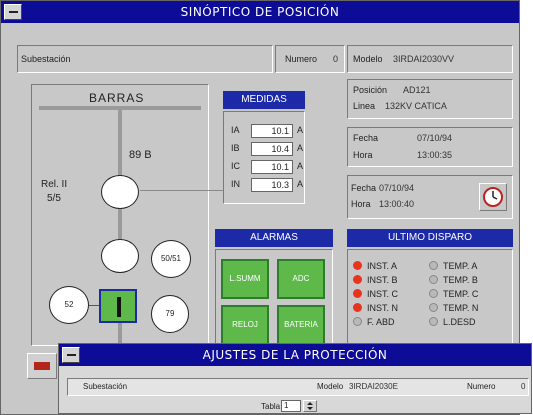  What do you see at coordinates (382, 266) in the screenshot?
I see `inst-a-label: INST. A` at bounding box center [382, 266].